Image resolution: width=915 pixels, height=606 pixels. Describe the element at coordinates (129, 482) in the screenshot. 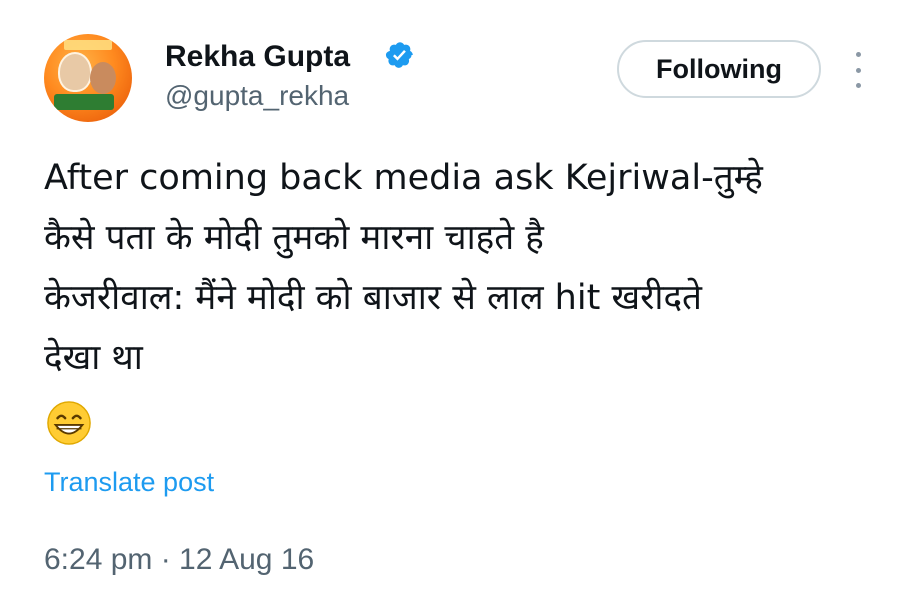

I see `translate-post-link: Translate post` at that location.